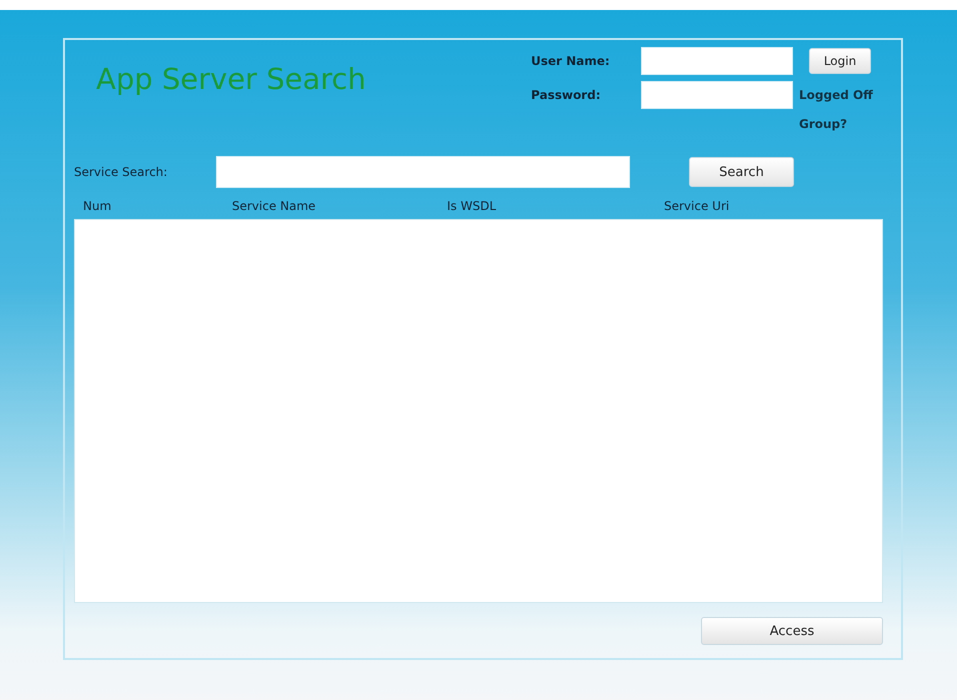 The image size is (957, 700). What do you see at coordinates (231, 80) in the screenshot?
I see `app-title: App Server Search` at bounding box center [231, 80].